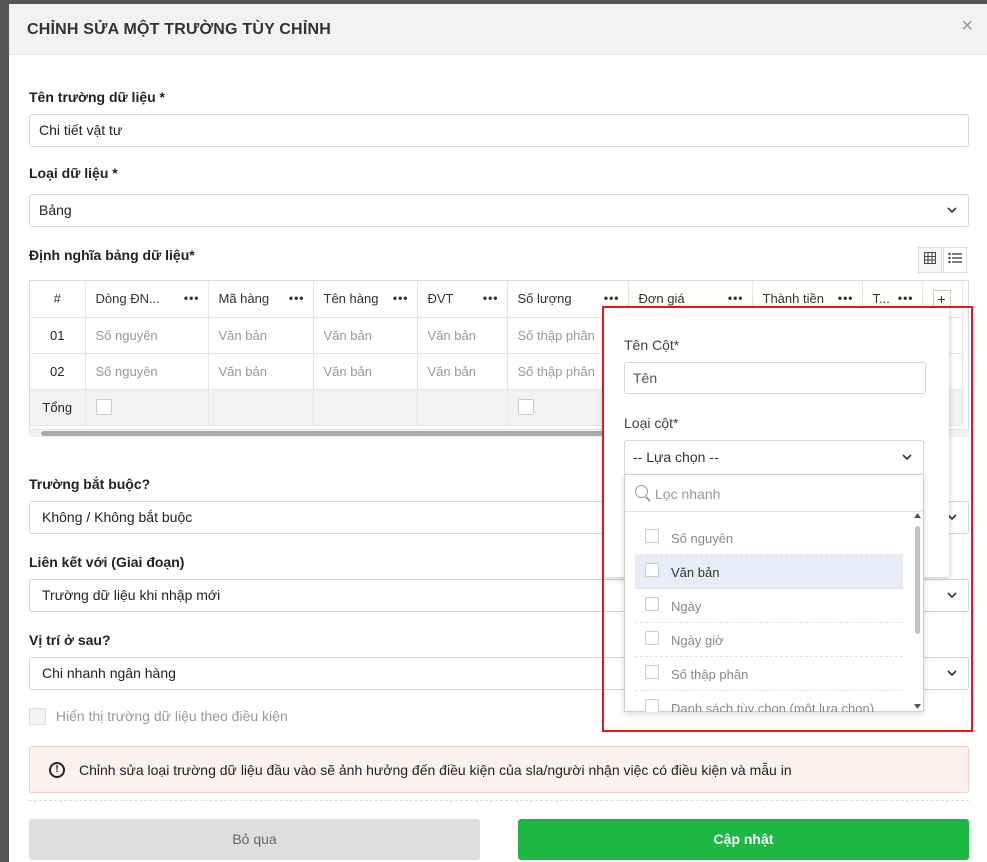 The image size is (987, 862). What do you see at coordinates (58, 407) in the screenshot?
I see `total-label: Tổng` at bounding box center [58, 407].